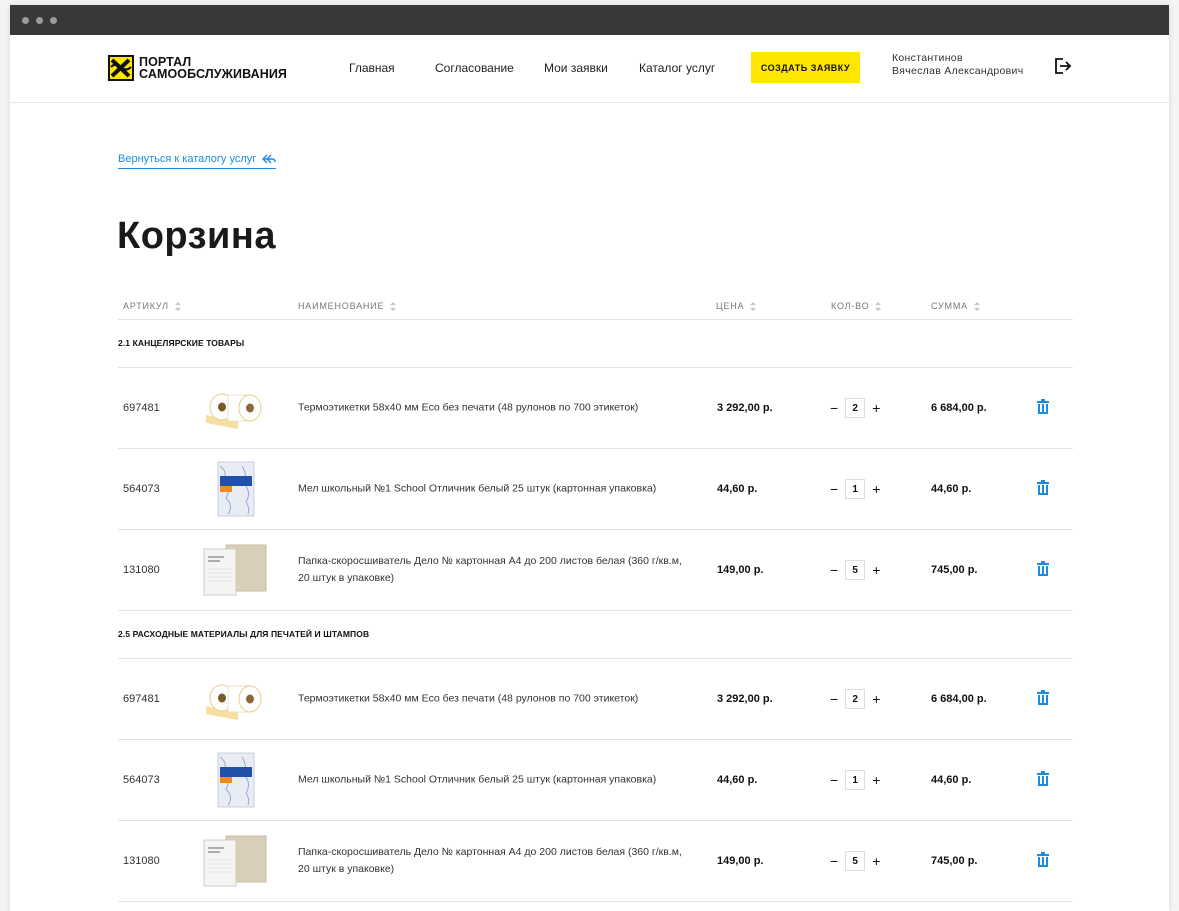 This screenshot has height=911, width=1179. Describe the element at coordinates (958, 71) in the screenshot. I see `user-name-line-2: Вячеслав Александрович` at that location.